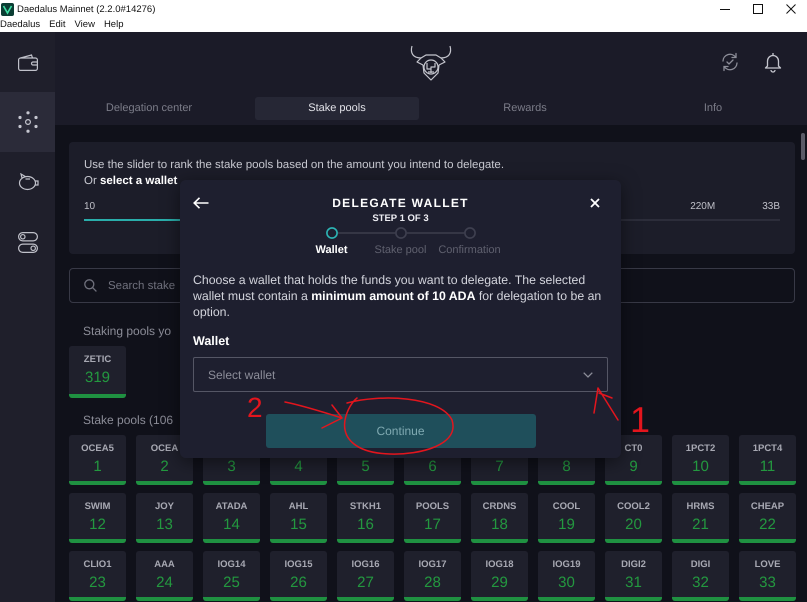 The image size is (807, 602). Describe the element at coordinates (211, 341) in the screenshot. I see `field-label: Wallet` at that location.